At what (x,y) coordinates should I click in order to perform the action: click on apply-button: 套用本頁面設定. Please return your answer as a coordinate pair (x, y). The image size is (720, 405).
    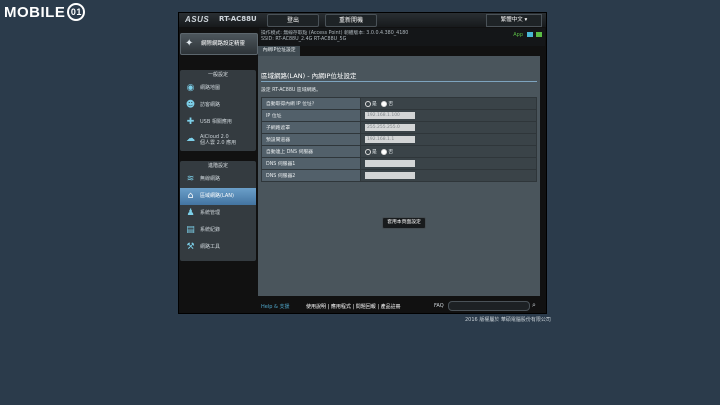
    Looking at the image, I should click on (404, 223).